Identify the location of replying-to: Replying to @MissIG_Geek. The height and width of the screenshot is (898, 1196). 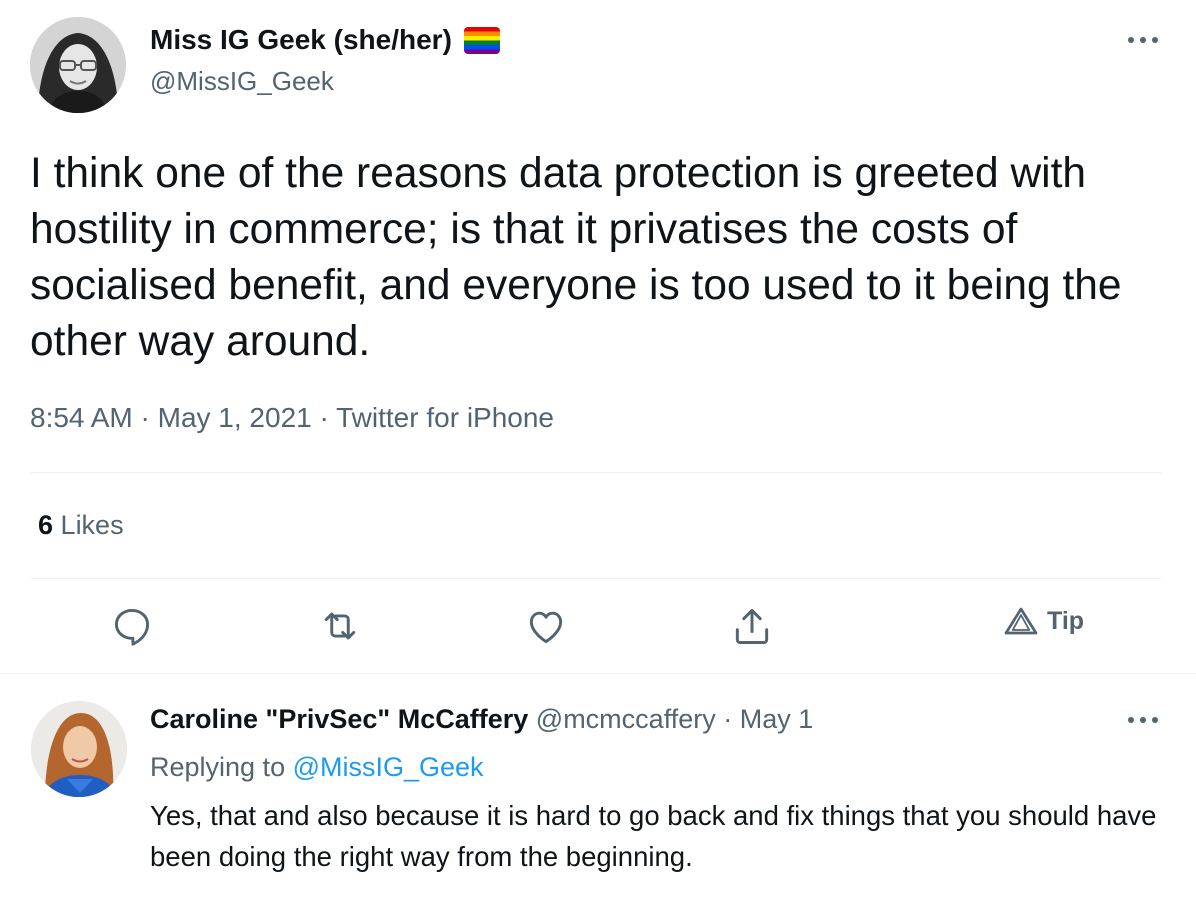
(317, 767).